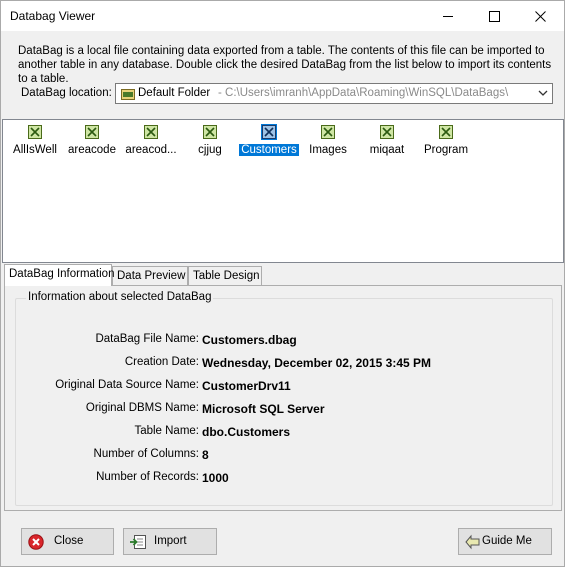 This screenshot has width=565, height=567. What do you see at coordinates (446, 140) in the screenshot?
I see `databag-item-program: Program` at bounding box center [446, 140].